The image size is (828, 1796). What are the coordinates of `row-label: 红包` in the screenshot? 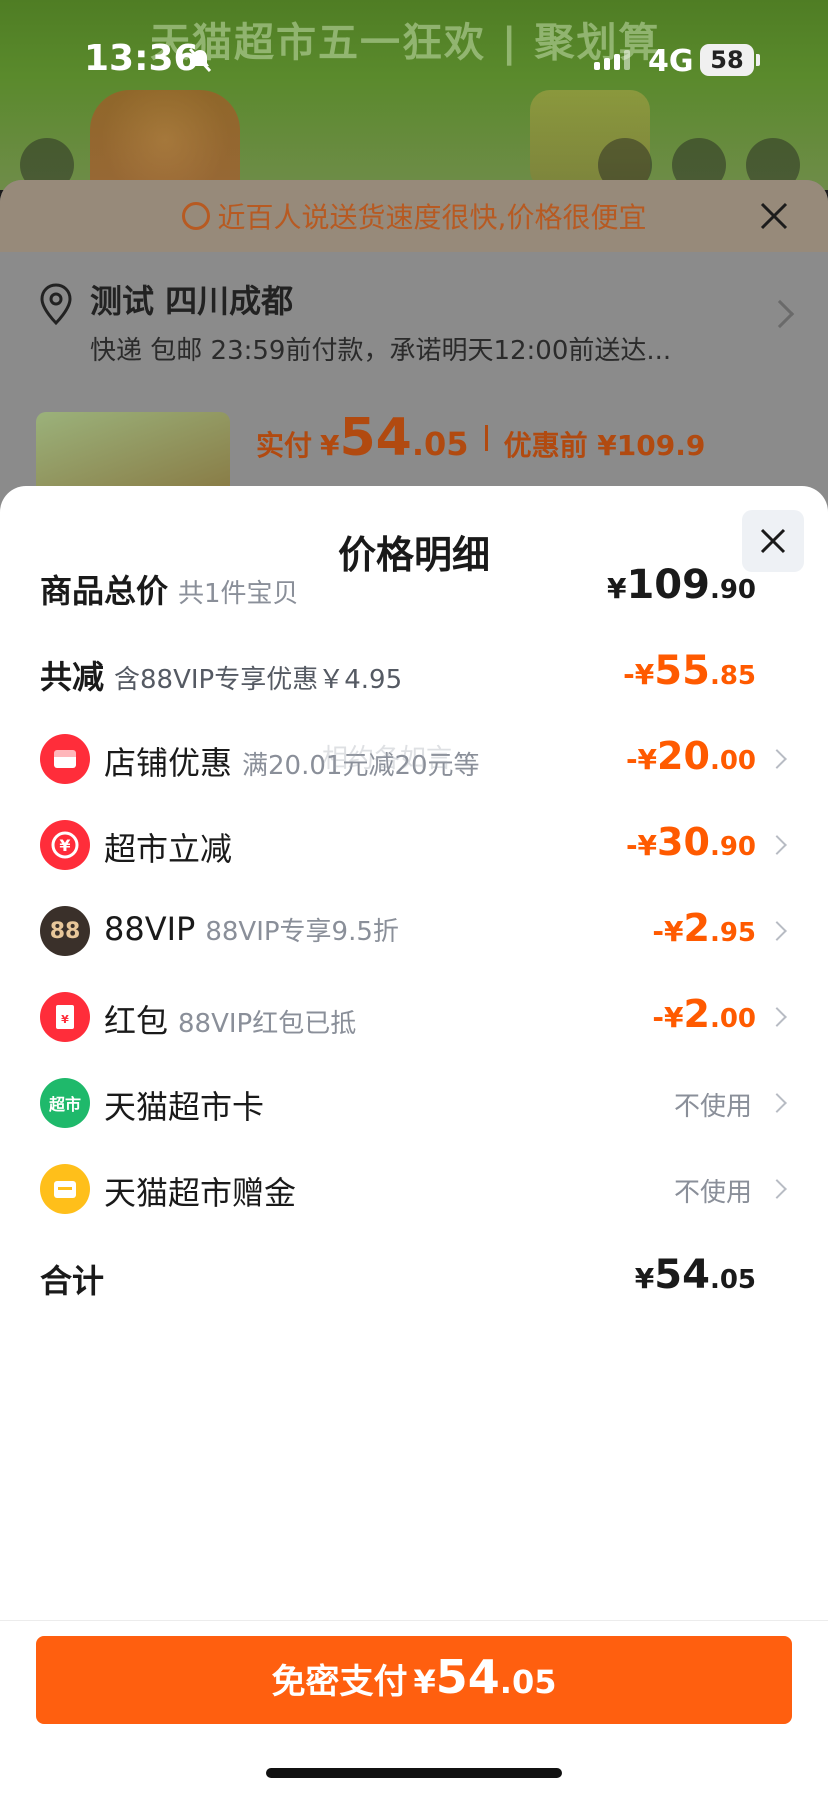 It's located at (136, 1021).